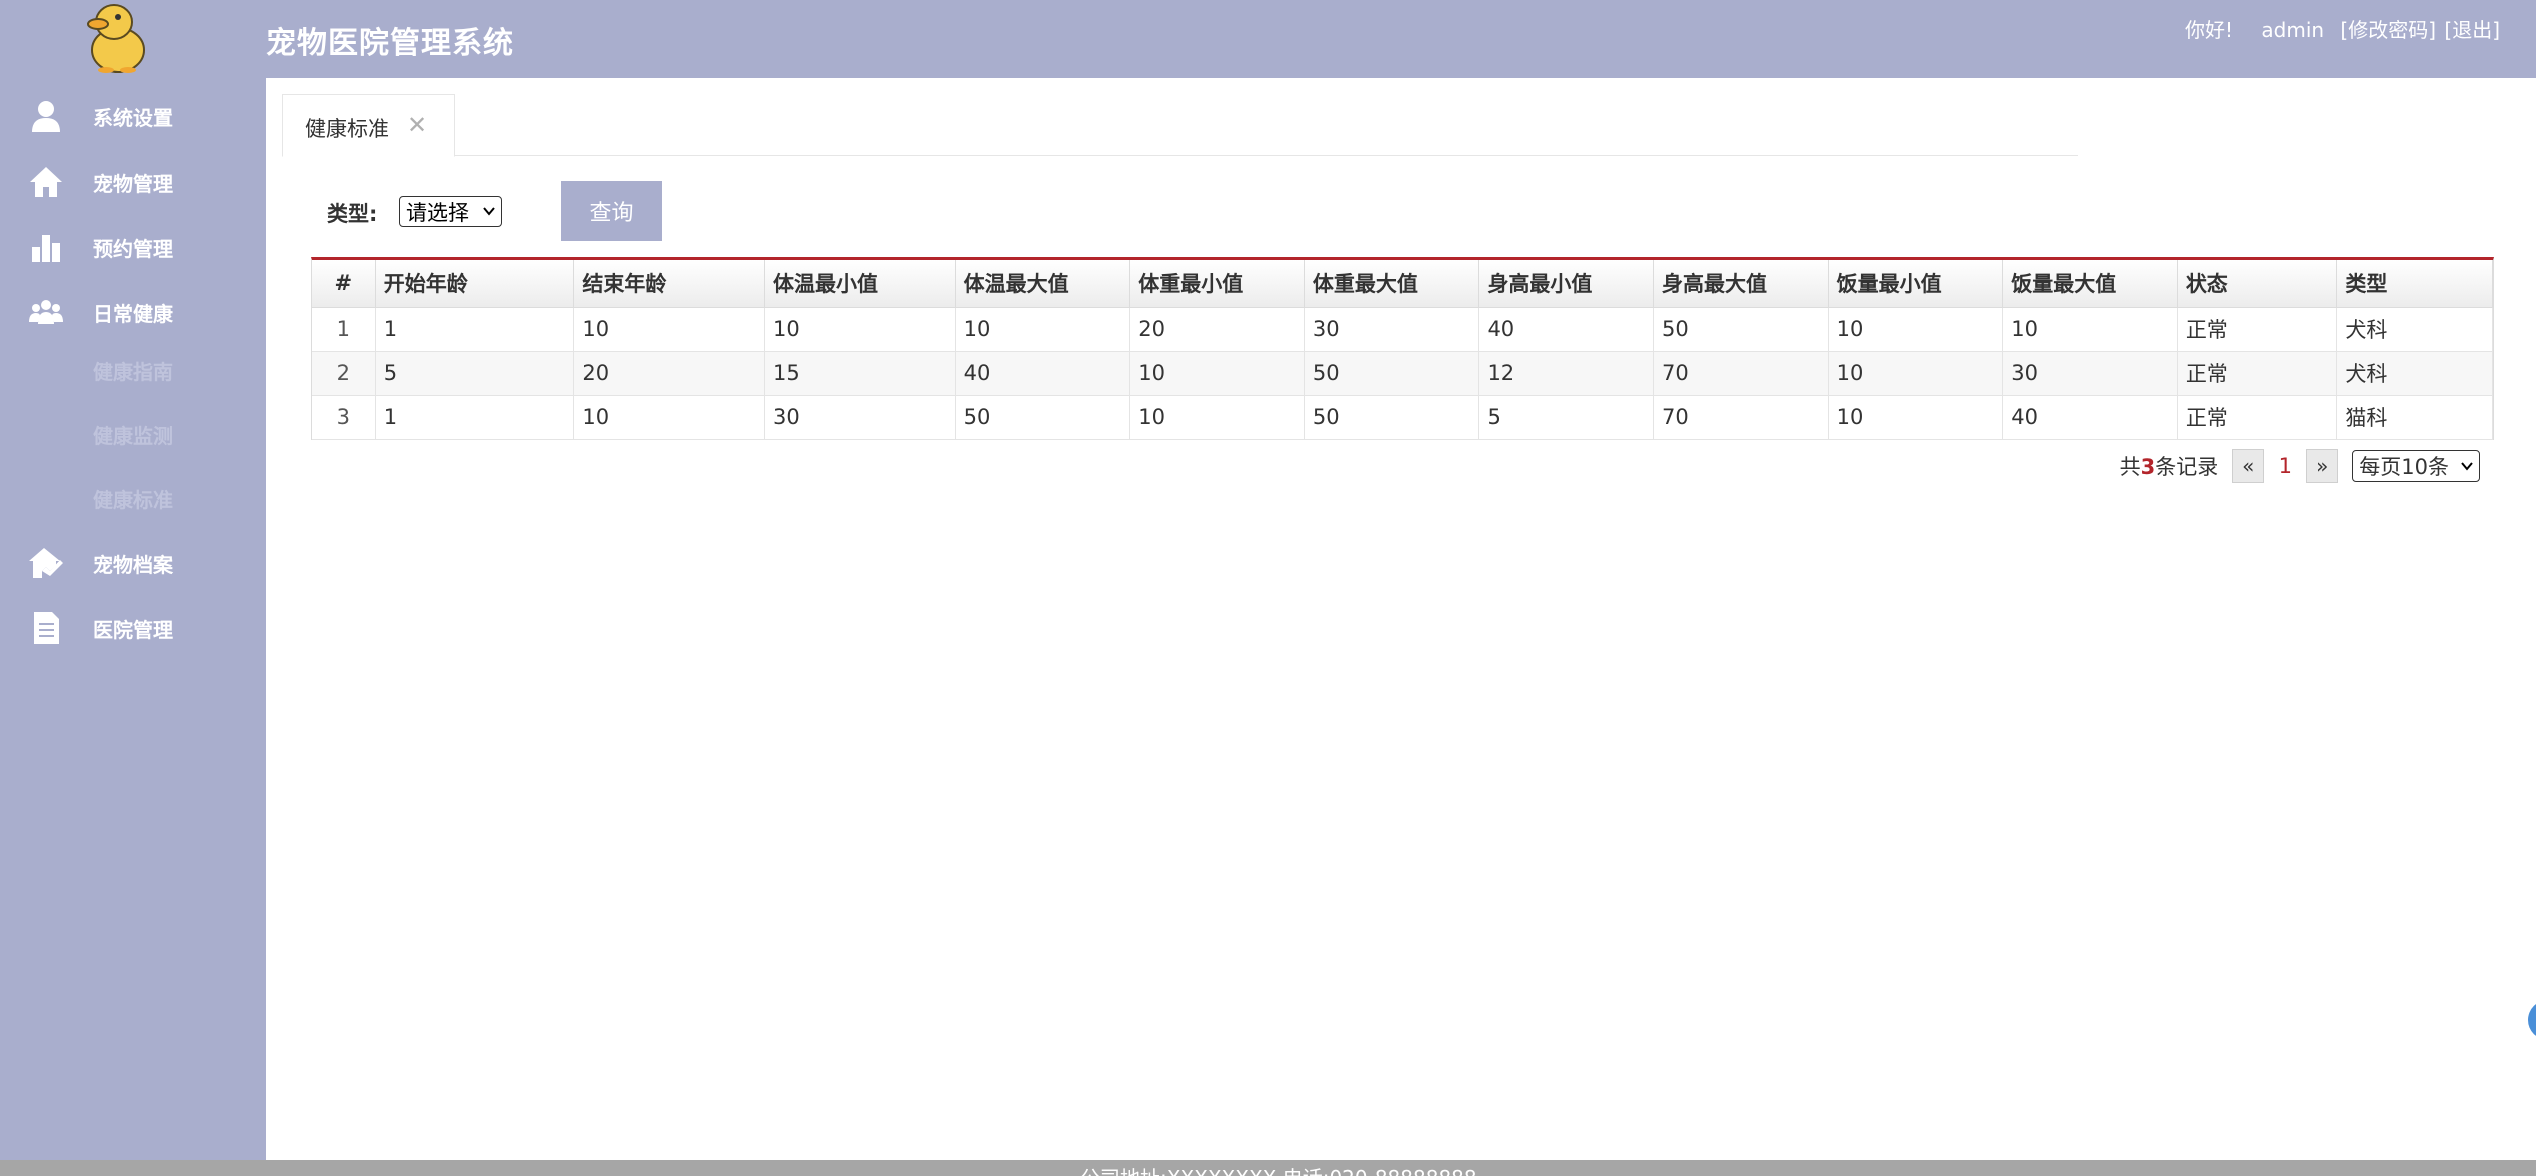  I want to click on current-page-link: 1, so click(2285, 466).